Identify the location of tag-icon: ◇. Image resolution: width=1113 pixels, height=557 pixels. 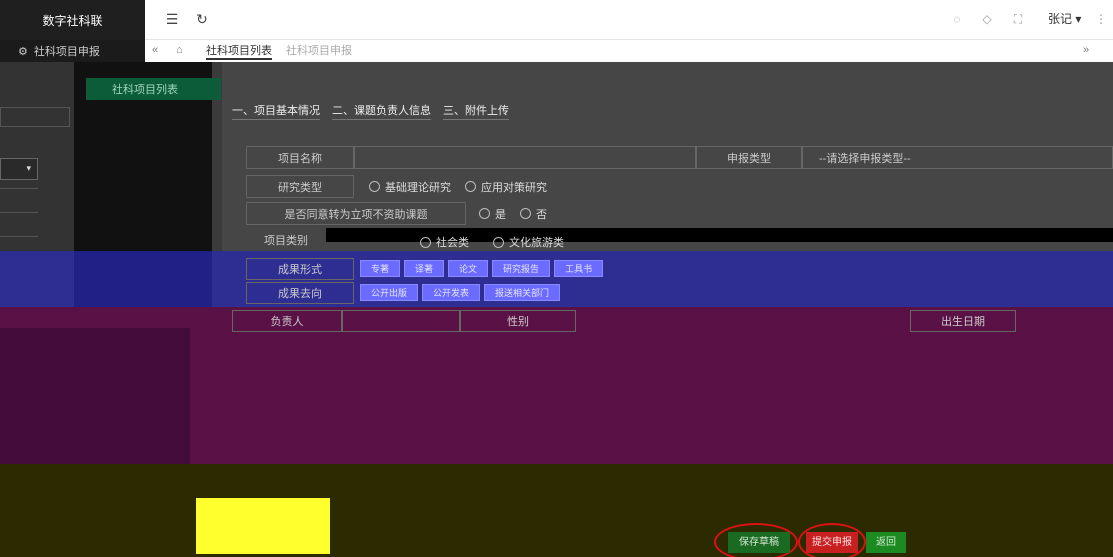
(987, 19).